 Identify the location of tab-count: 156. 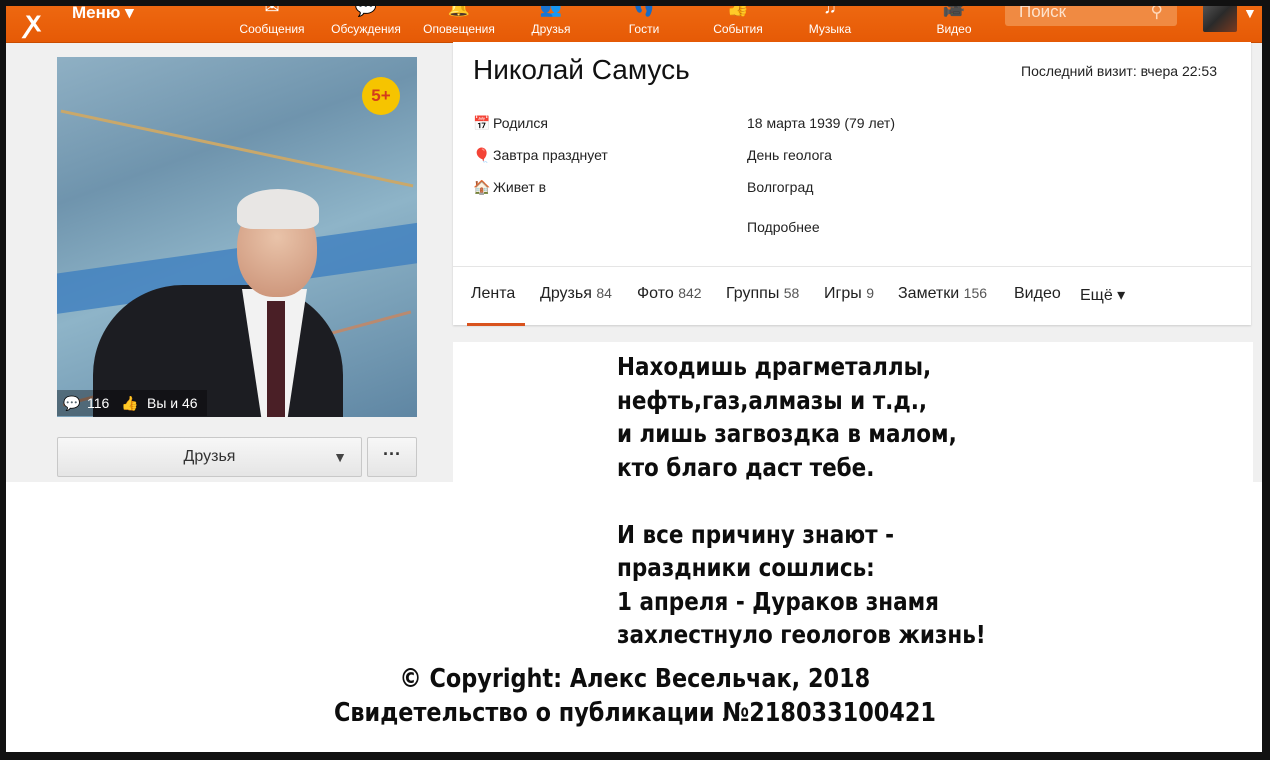
(975, 293).